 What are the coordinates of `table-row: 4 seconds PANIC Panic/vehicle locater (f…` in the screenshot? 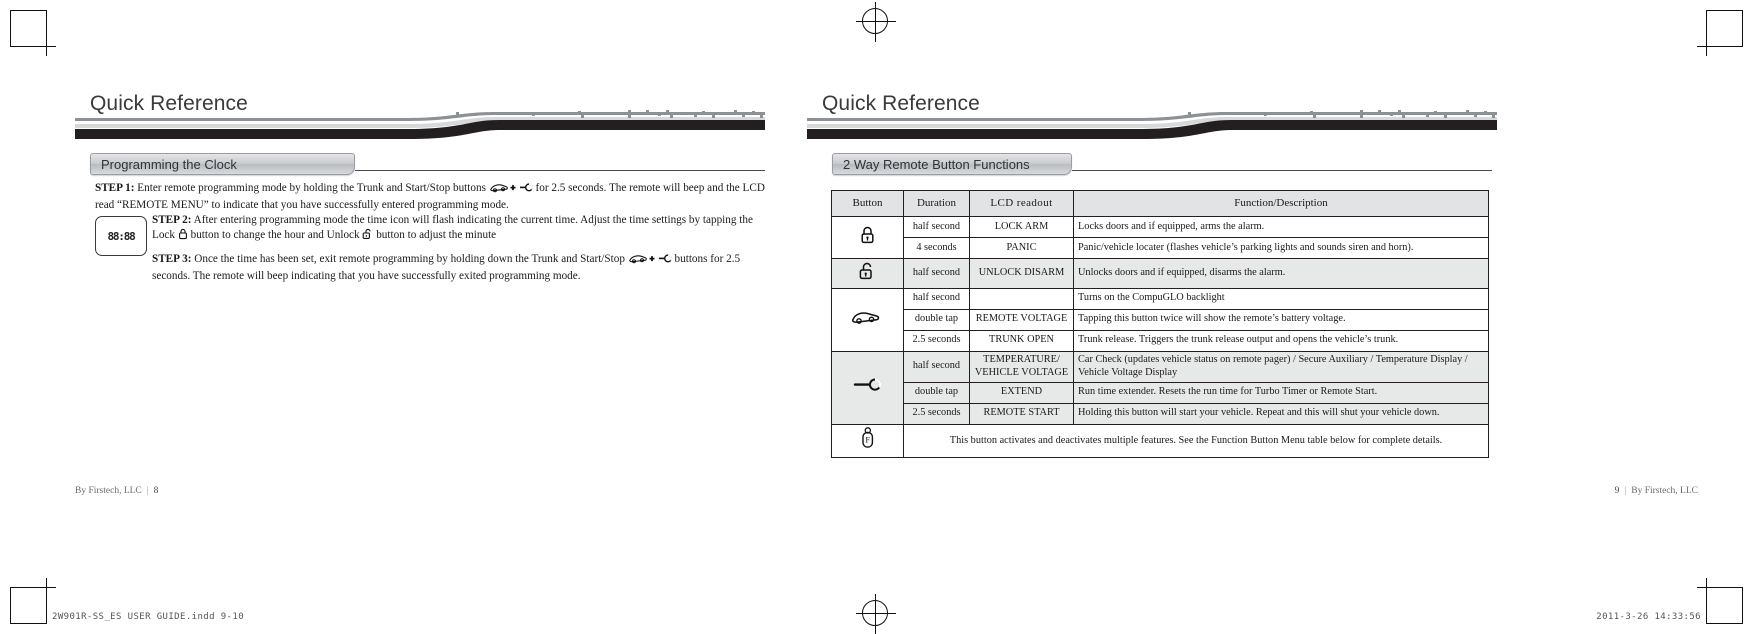 It's located at (1160, 248).